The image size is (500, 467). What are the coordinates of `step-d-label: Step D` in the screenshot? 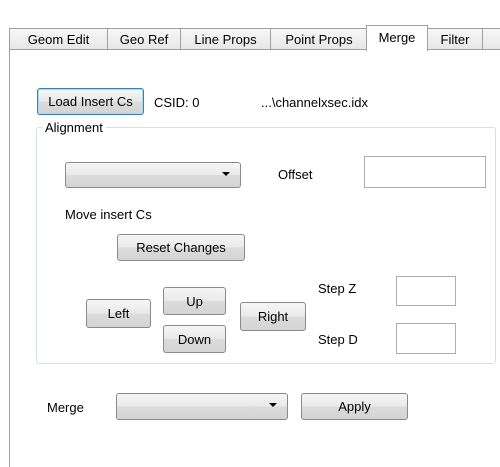 It's located at (338, 339).